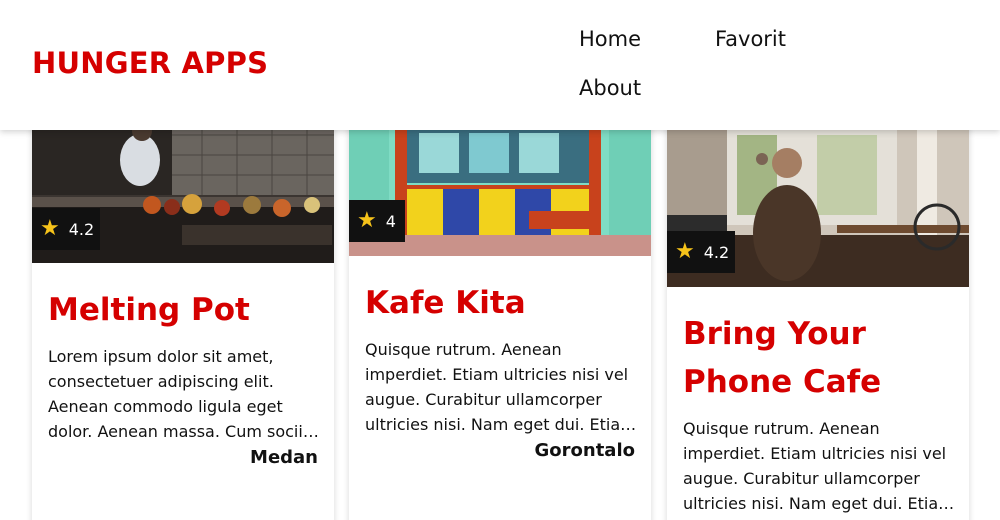 Image resolution: width=1000 pixels, height=520 pixels. I want to click on restaurant-city: Medan, so click(284, 457).